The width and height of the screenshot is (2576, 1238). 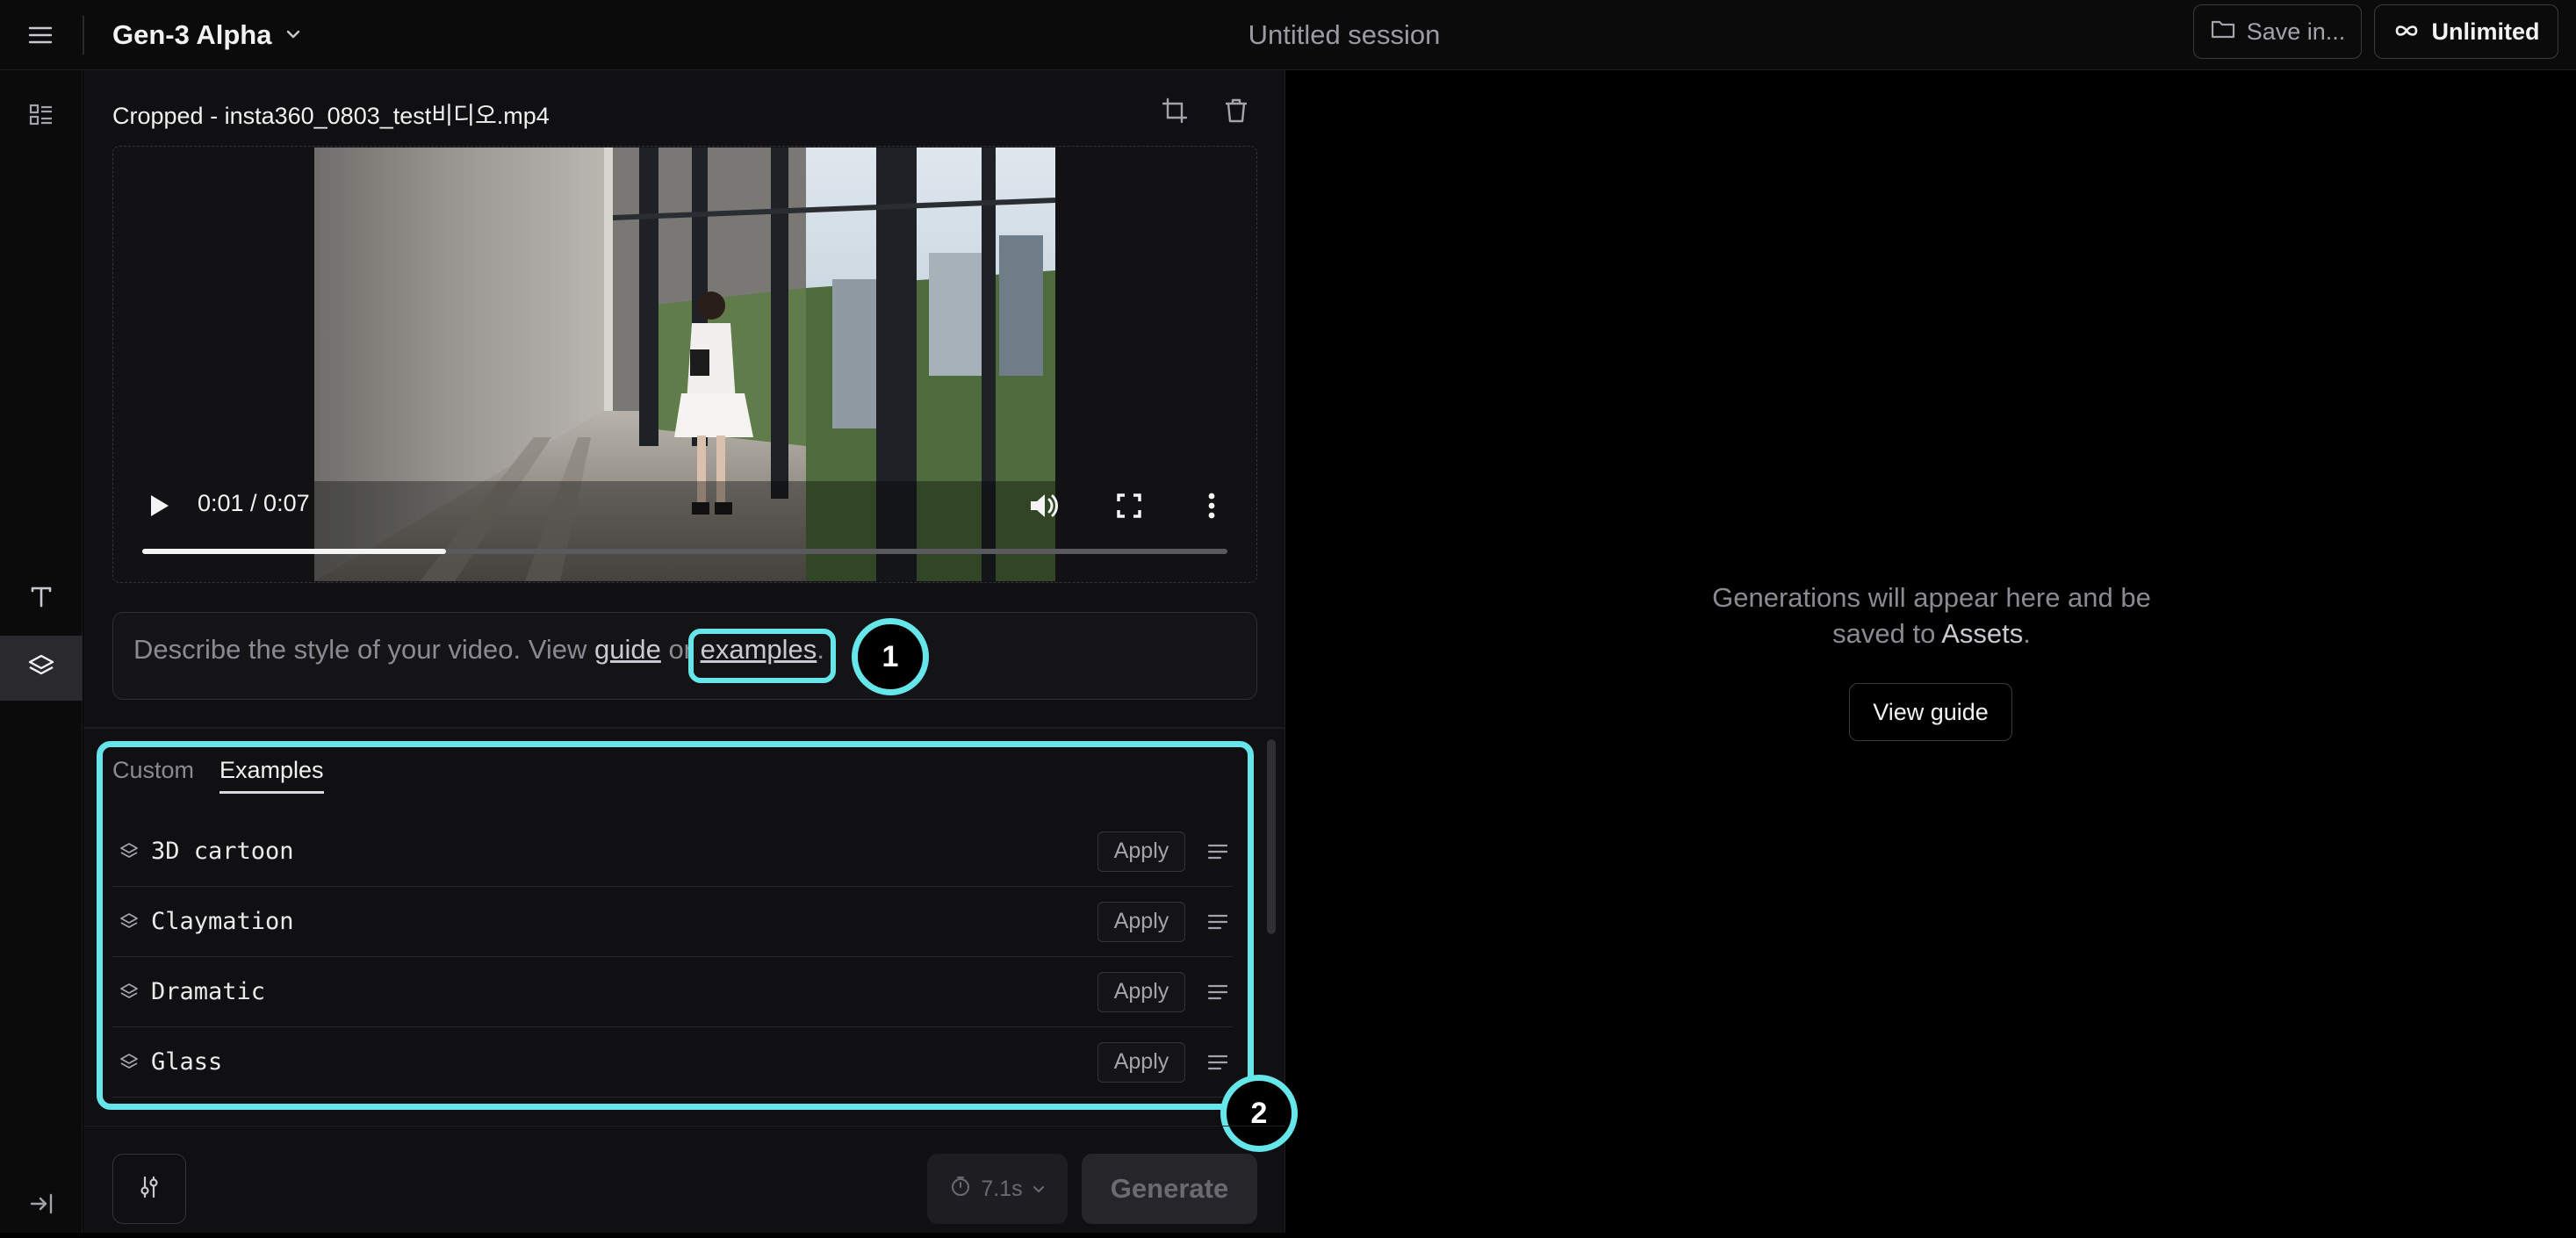 What do you see at coordinates (158, 506) in the screenshot?
I see `play-icon` at bounding box center [158, 506].